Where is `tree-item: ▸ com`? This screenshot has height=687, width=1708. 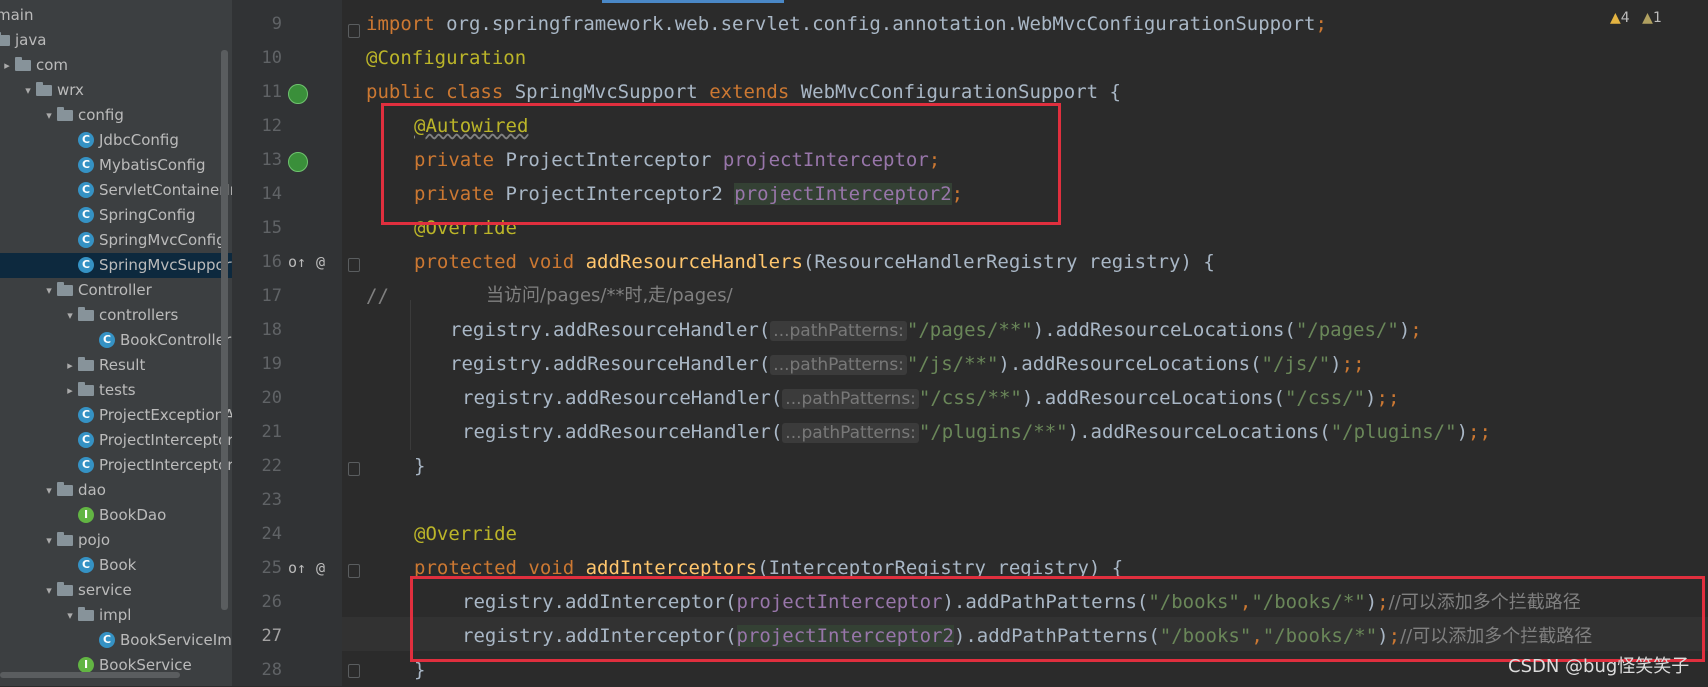
tree-item: ▸ com is located at coordinates (116, 65).